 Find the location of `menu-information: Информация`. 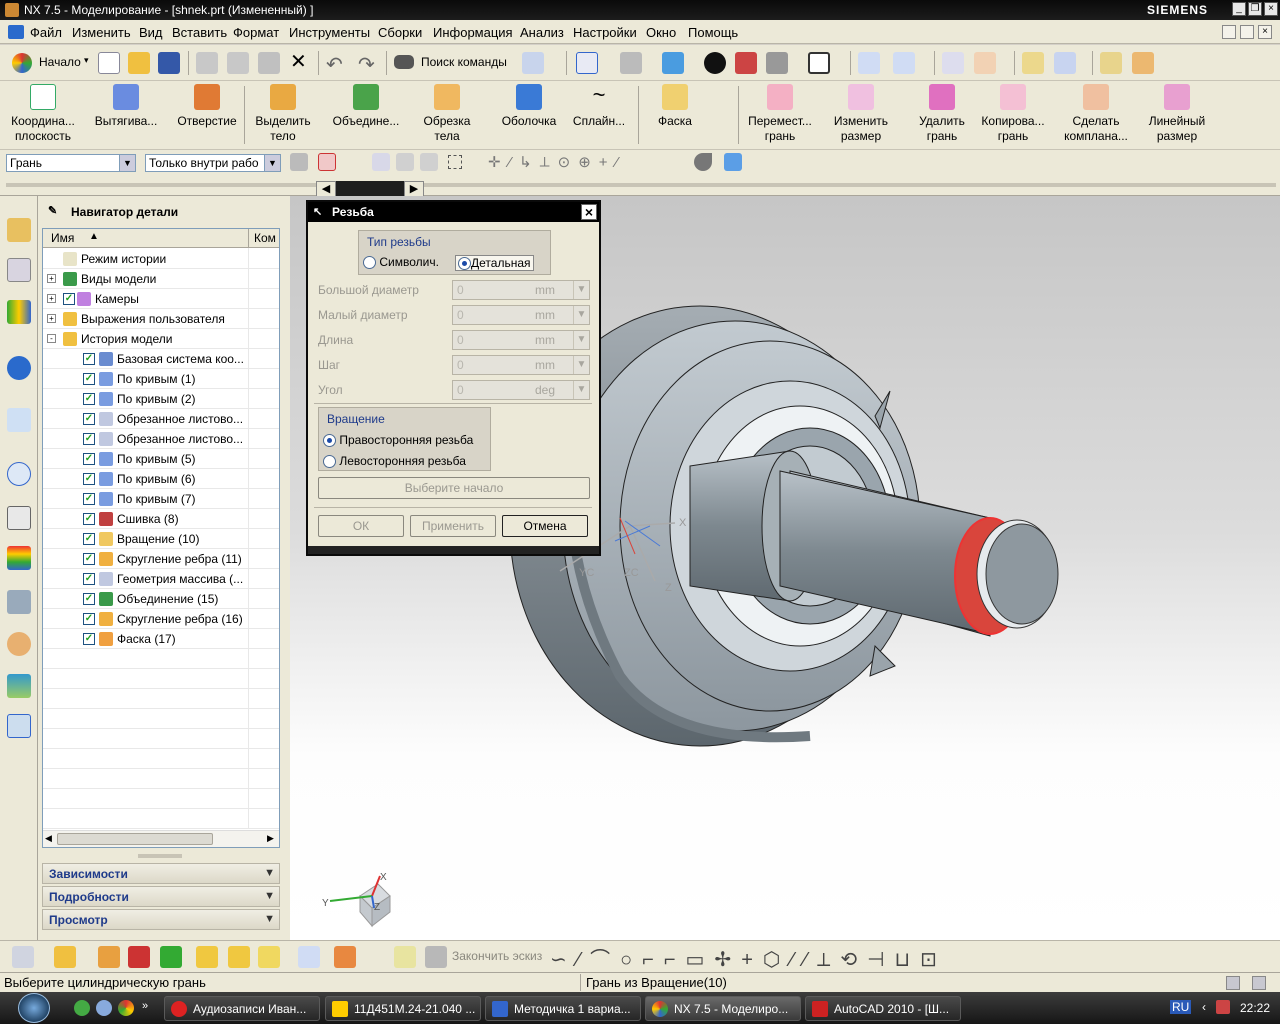

menu-information: Информация is located at coordinates (473, 32).